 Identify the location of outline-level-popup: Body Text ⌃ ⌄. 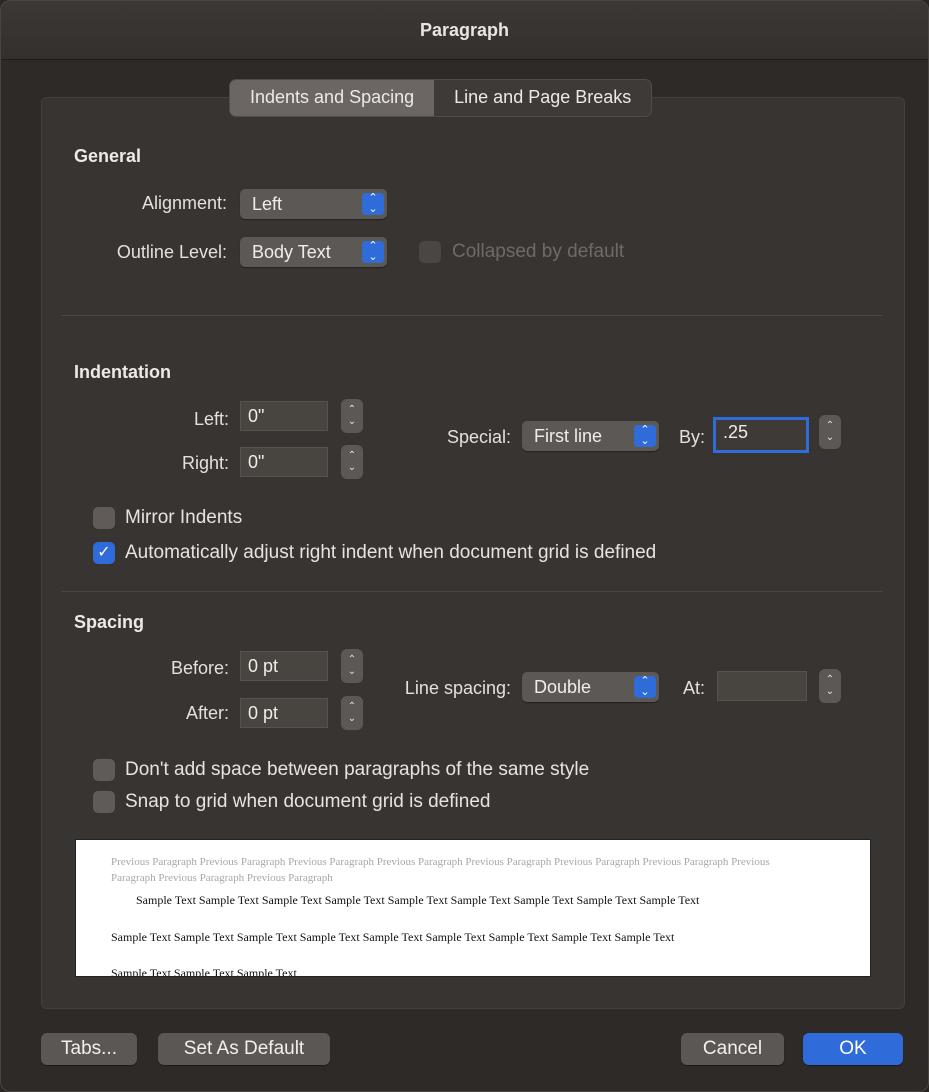
(313, 252).